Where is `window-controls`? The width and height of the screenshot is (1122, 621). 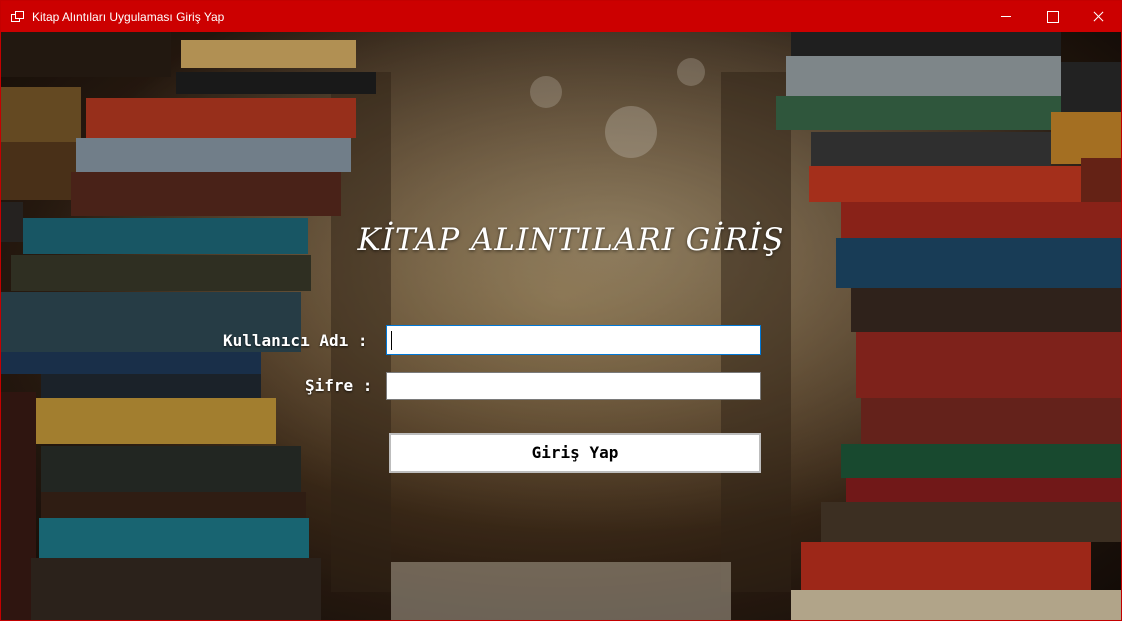
window-controls is located at coordinates (1052, 16).